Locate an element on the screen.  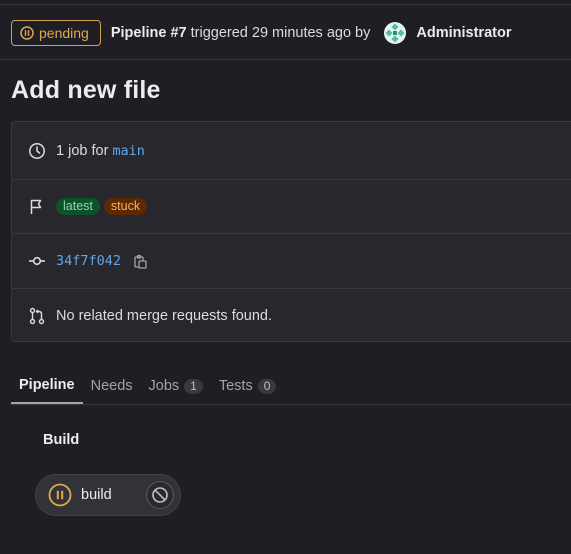
tab-label: Pipeline is located at coordinates (47, 385).